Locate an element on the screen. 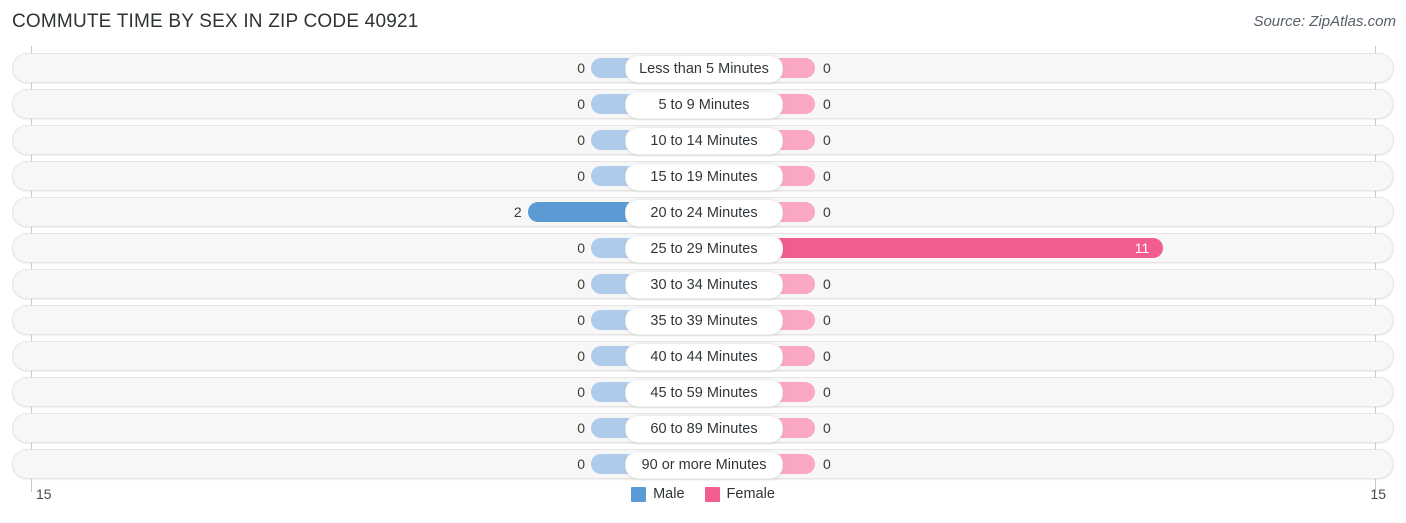 The width and height of the screenshot is (1406, 523). value-female-7: 0 is located at coordinates (827, 284).